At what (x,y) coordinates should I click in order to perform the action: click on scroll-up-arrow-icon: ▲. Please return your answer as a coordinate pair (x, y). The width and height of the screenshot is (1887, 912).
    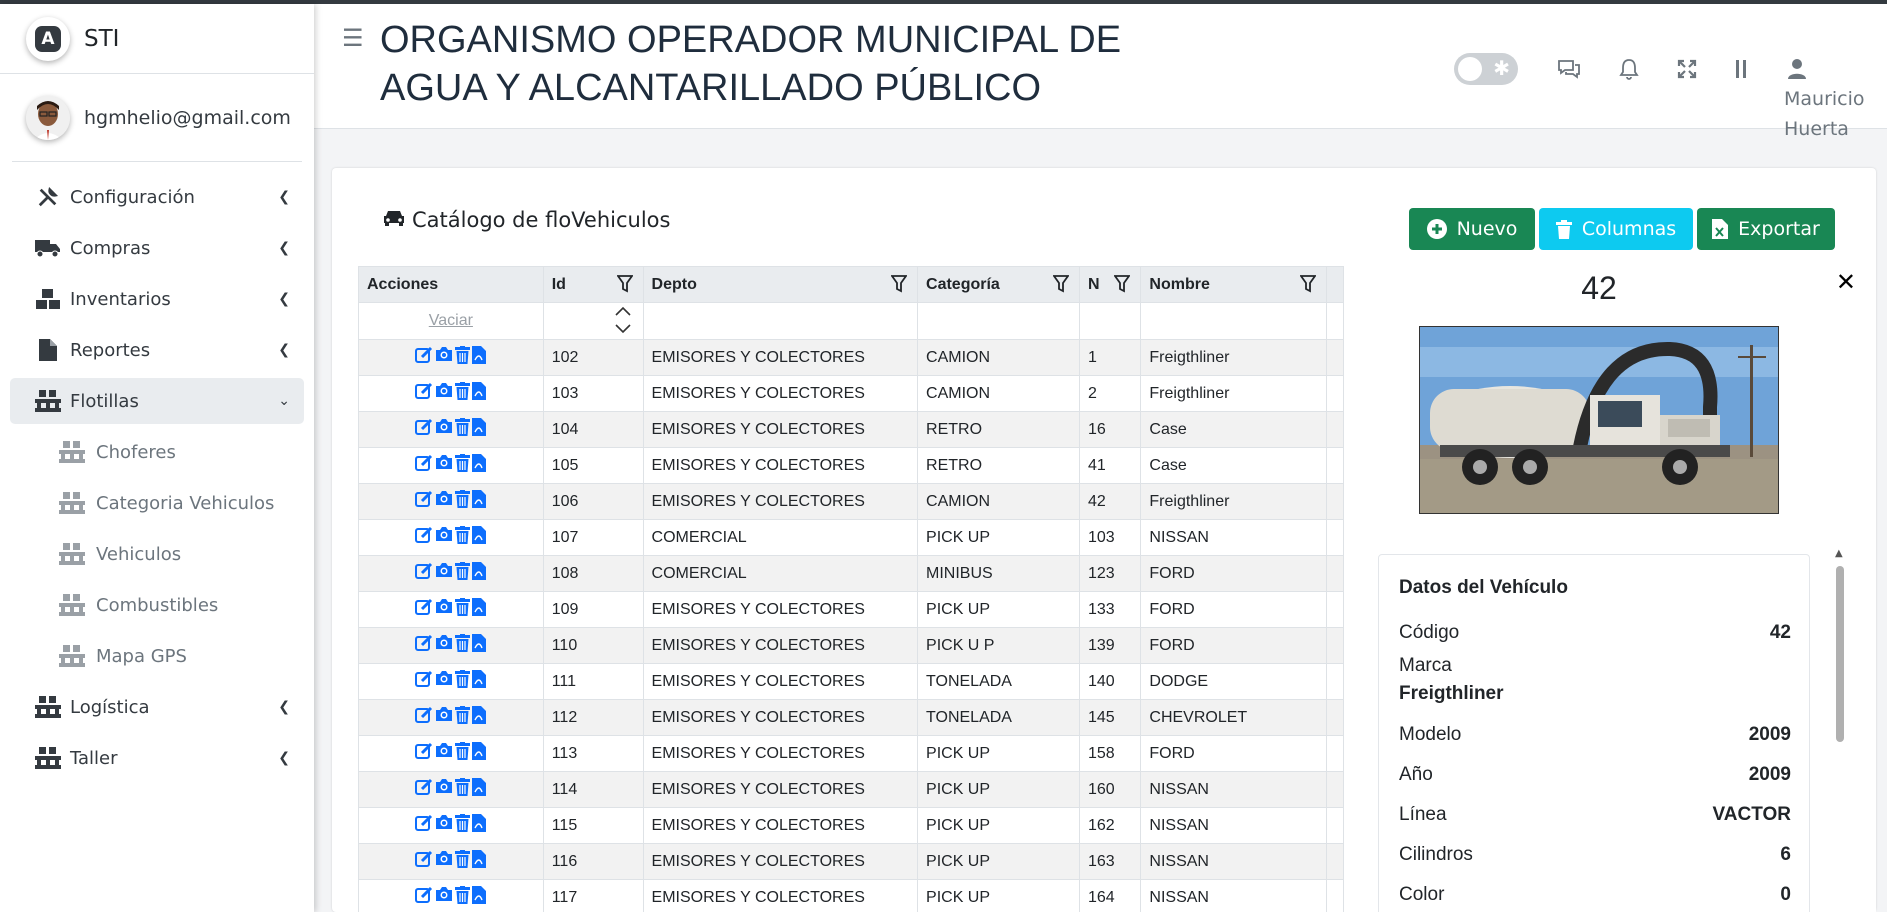
    Looking at the image, I should click on (1839, 553).